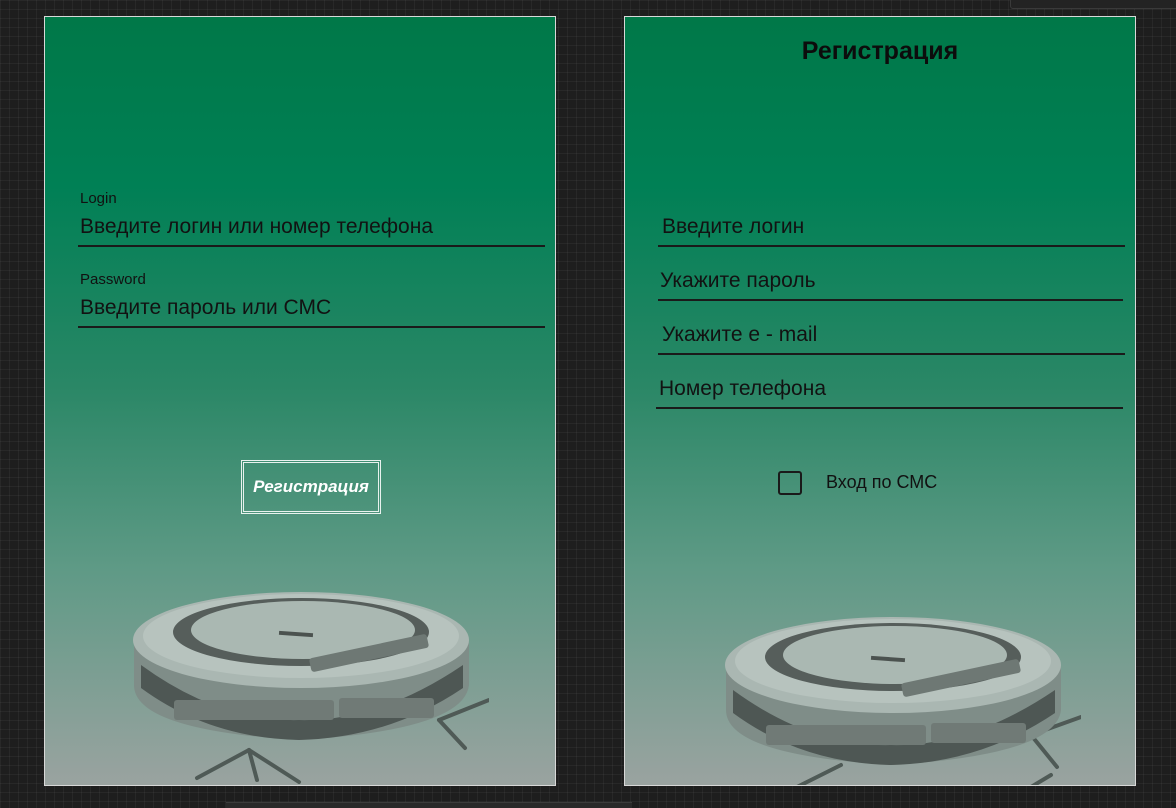 This screenshot has height=808, width=1176. I want to click on password-input: Введите пароль или СМС, so click(205, 308).